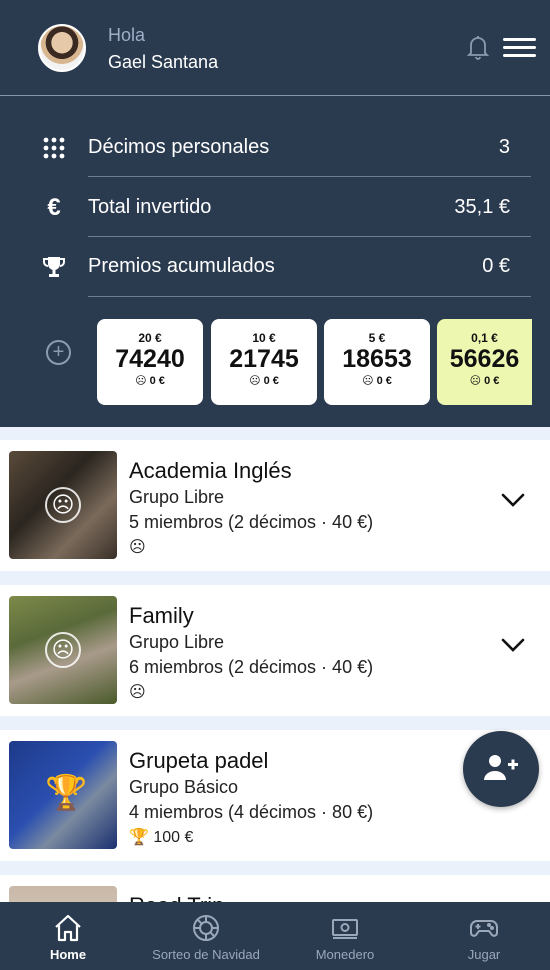  What do you see at coordinates (206, 954) in the screenshot?
I see `tab-label: Sorteo de Navidad` at bounding box center [206, 954].